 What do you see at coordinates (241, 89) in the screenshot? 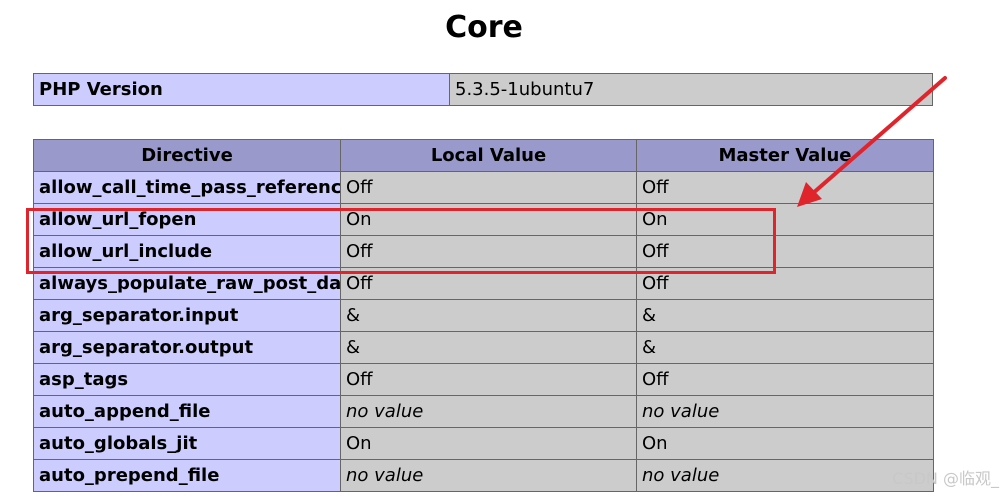
I see `version-label: PHP Version` at bounding box center [241, 89].